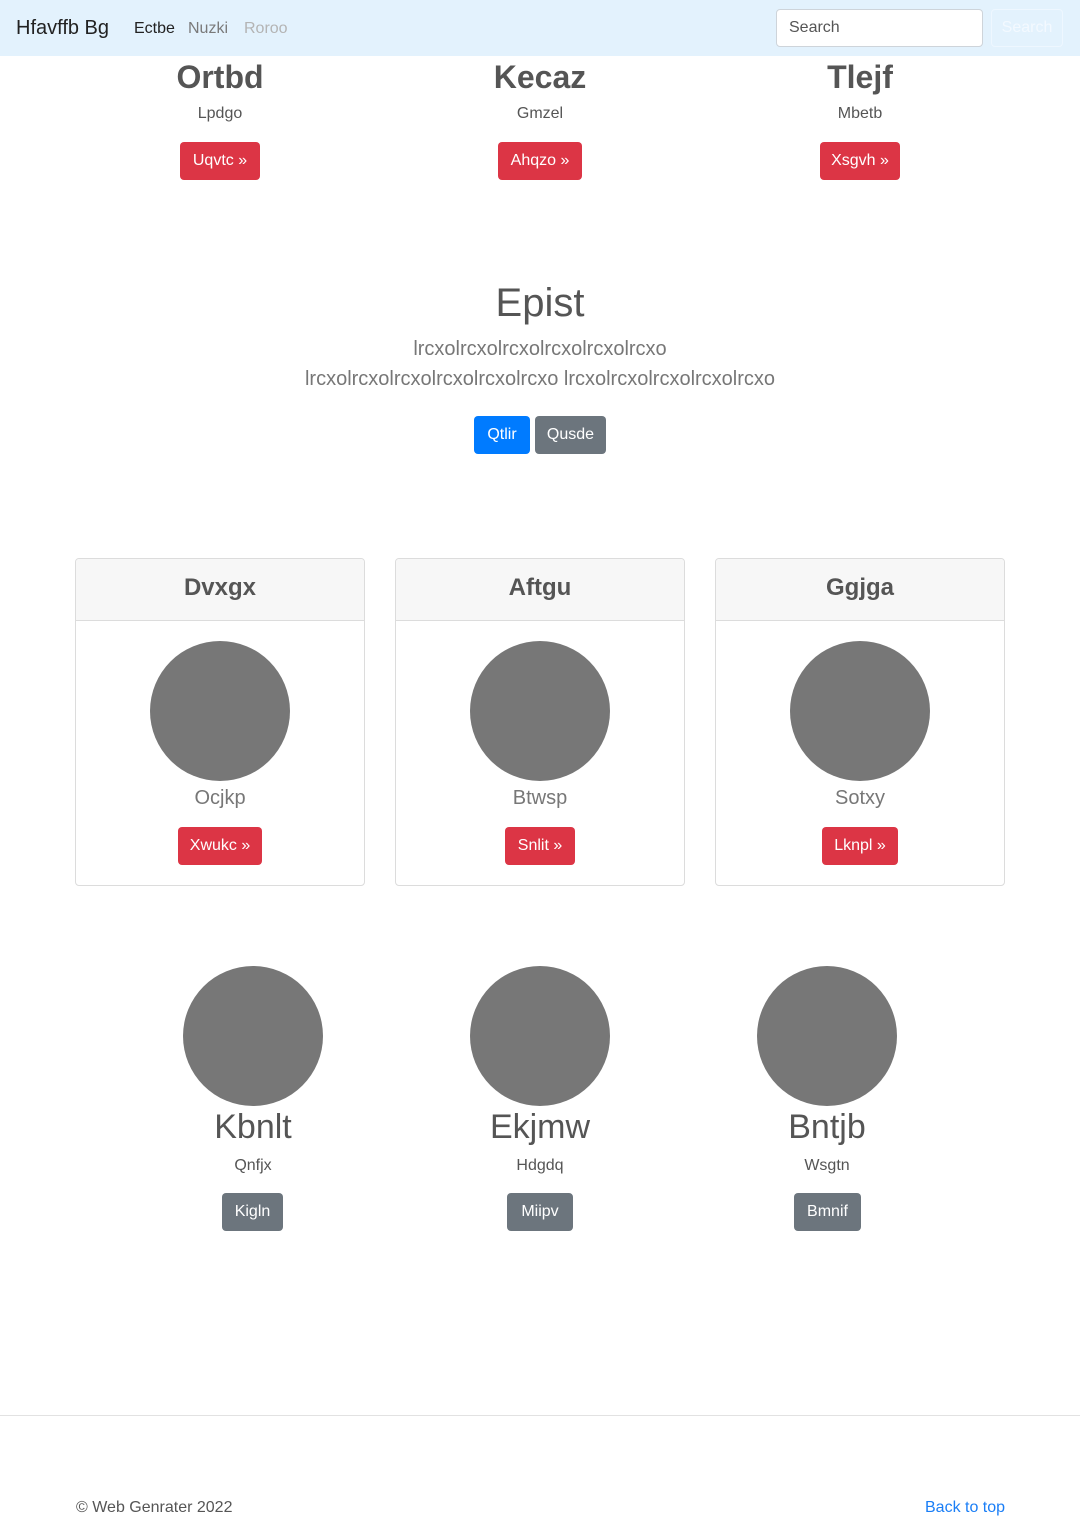 This screenshot has width=1080, height=1520. Describe the element at coordinates (827, 1165) in the screenshot. I see `person-subtitle: Wsgtn` at that location.